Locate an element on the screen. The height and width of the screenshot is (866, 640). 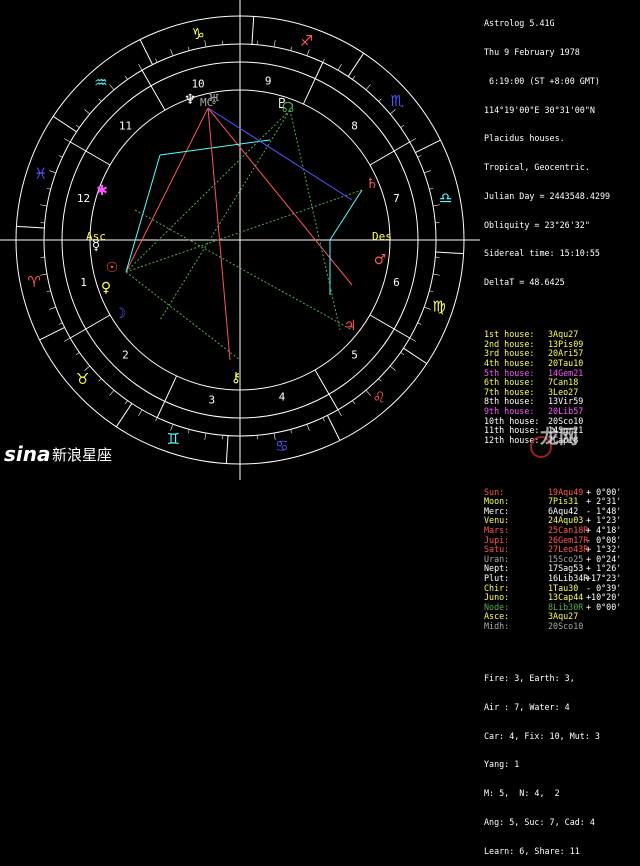
planet-row-node-value: 8Lib30R is located at coordinates (565, 608).